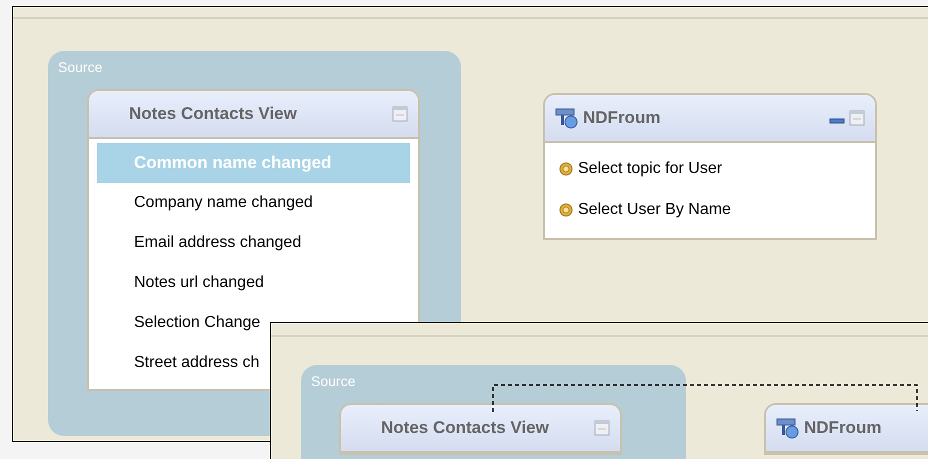 This screenshot has height=459, width=928. What do you see at coordinates (180, 283) in the screenshot?
I see `event-item: Notes url changed` at bounding box center [180, 283].